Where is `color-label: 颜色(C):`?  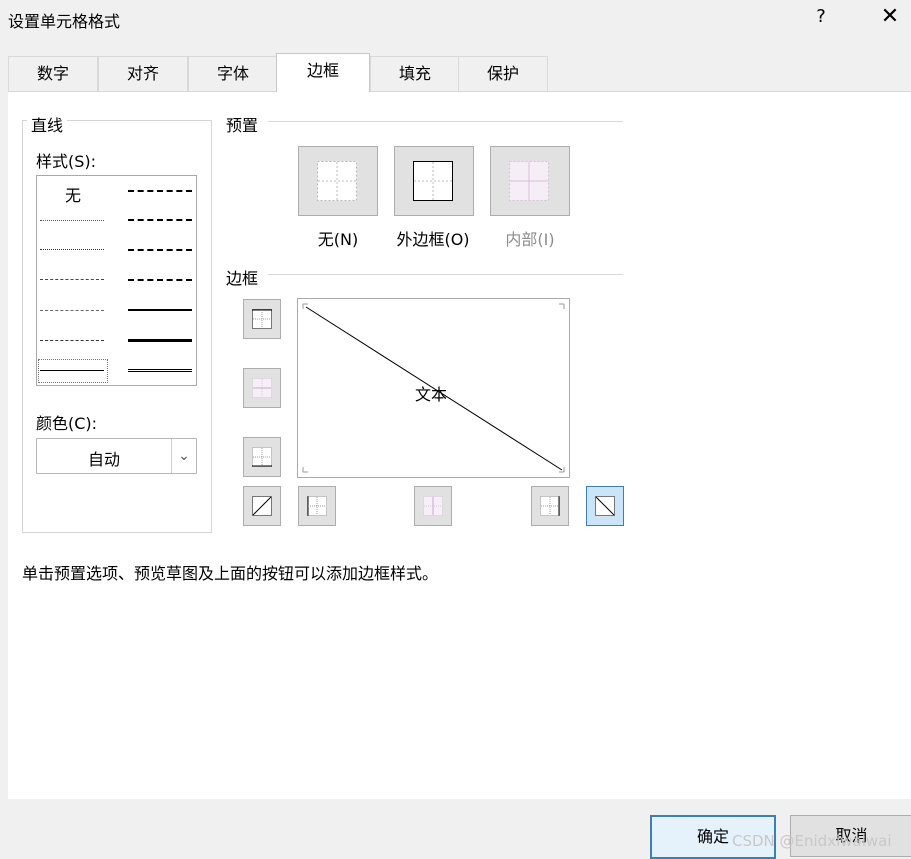
color-label: 颜色(C): is located at coordinates (67, 423).